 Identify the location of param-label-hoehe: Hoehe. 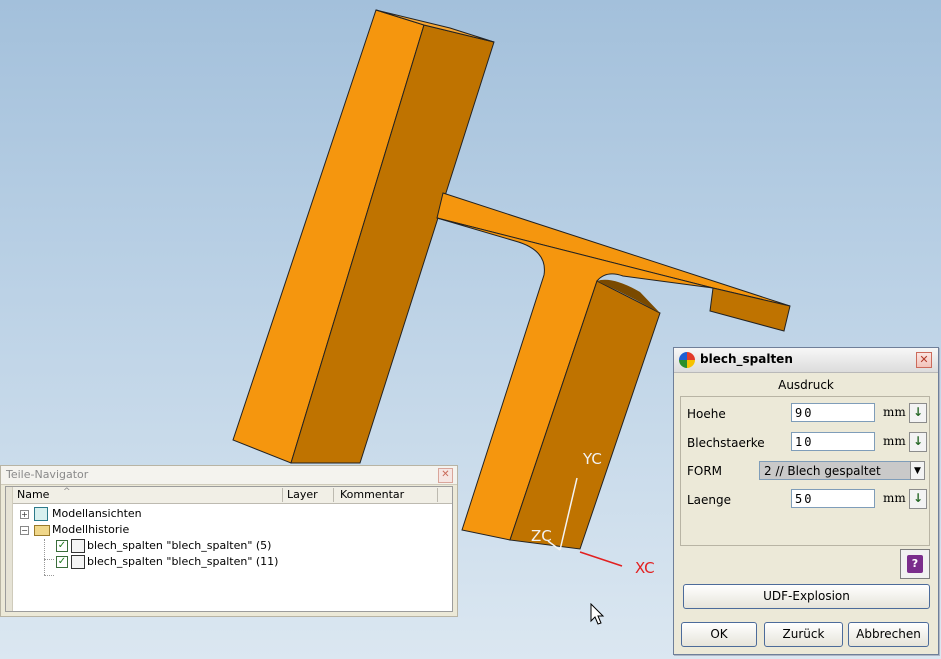
(706, 414).